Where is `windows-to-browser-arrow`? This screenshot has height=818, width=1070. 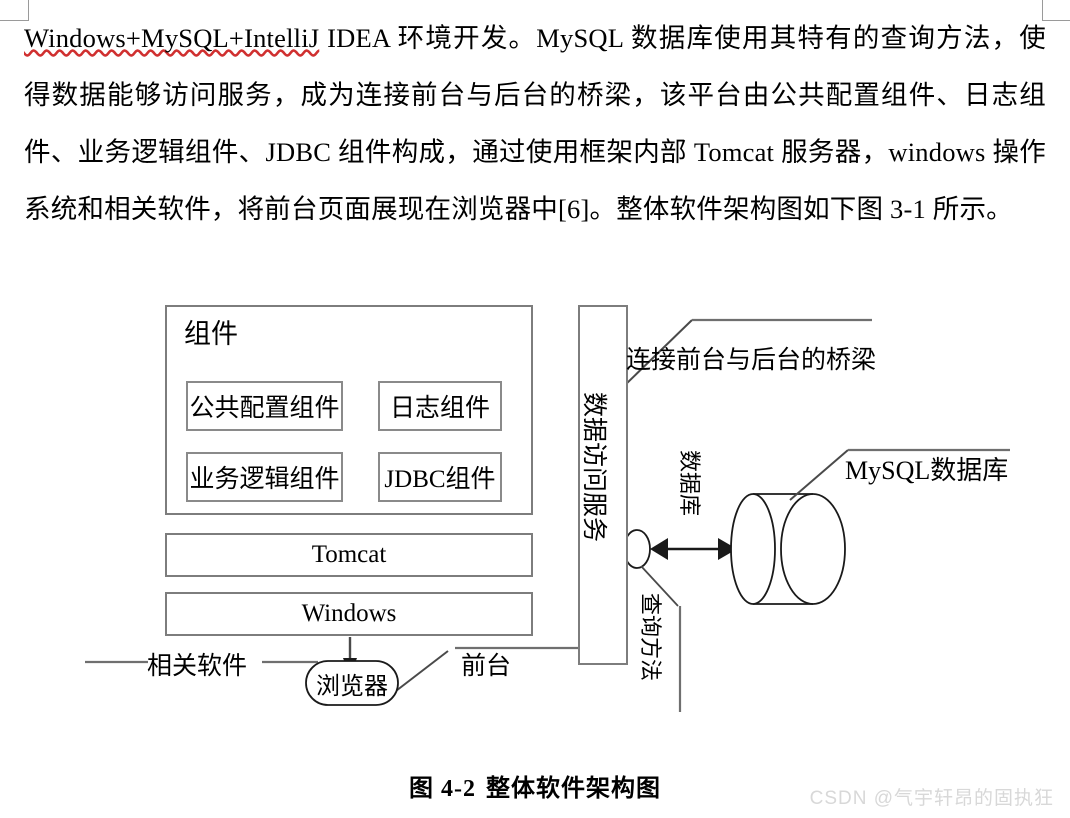
windows-to-browser-arrow is located at coordinates (350, 656).